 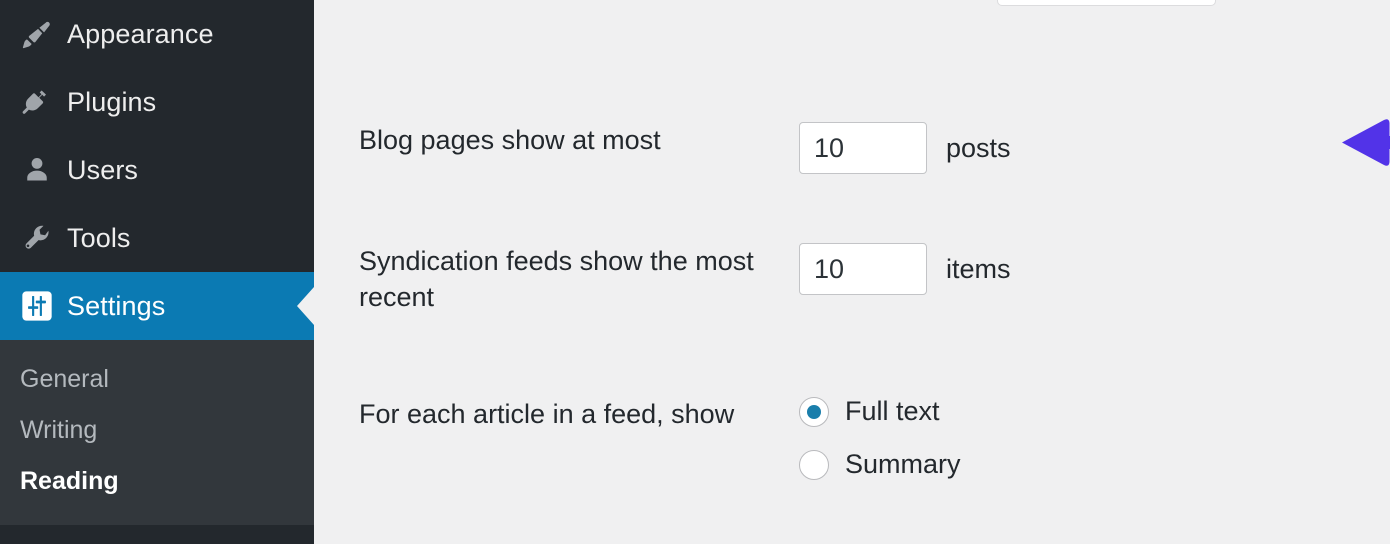 What do you see at coordinates (1366, 142) in the screenshot?
I see `annotation-arrow-icon` at bounding box center [1366, 142].